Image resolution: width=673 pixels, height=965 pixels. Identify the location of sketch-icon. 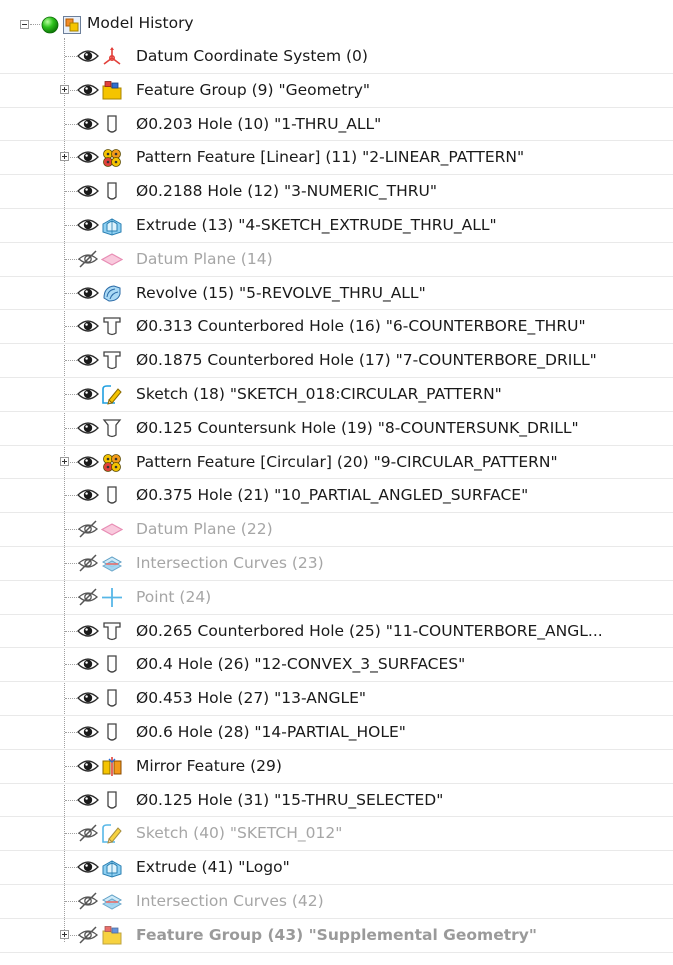
(112, 834).